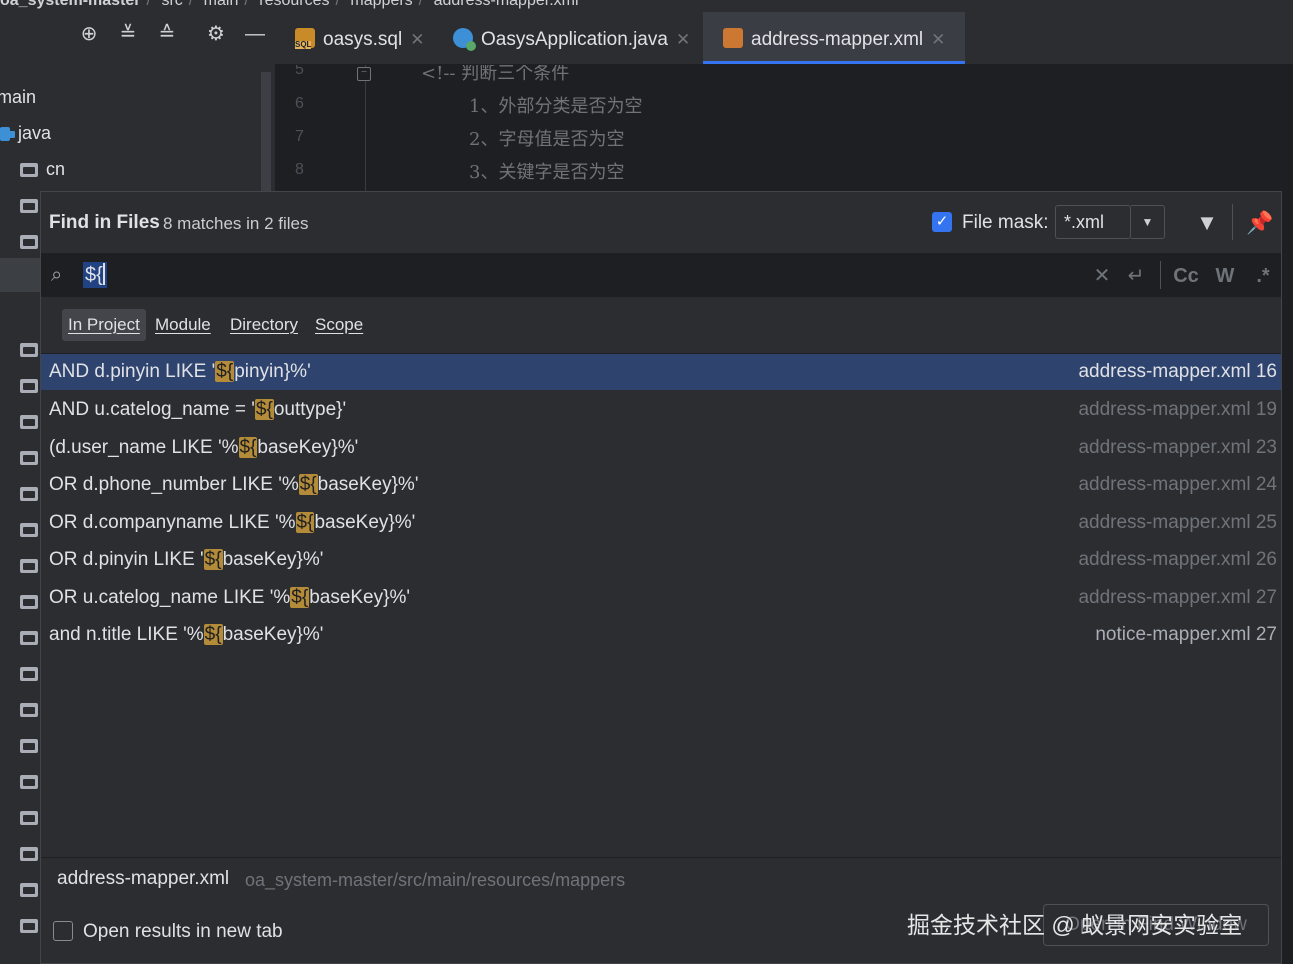 The image size is (1293, 964). I want to click on search-icon: ⌕, so click(63, 275).